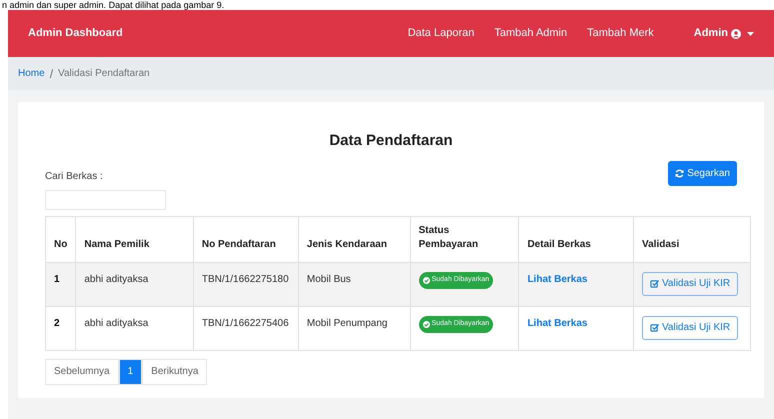 The height and width of the screenshot is (419, 774). I want to click on column-header: Detail Berkas, so click(576, 239).